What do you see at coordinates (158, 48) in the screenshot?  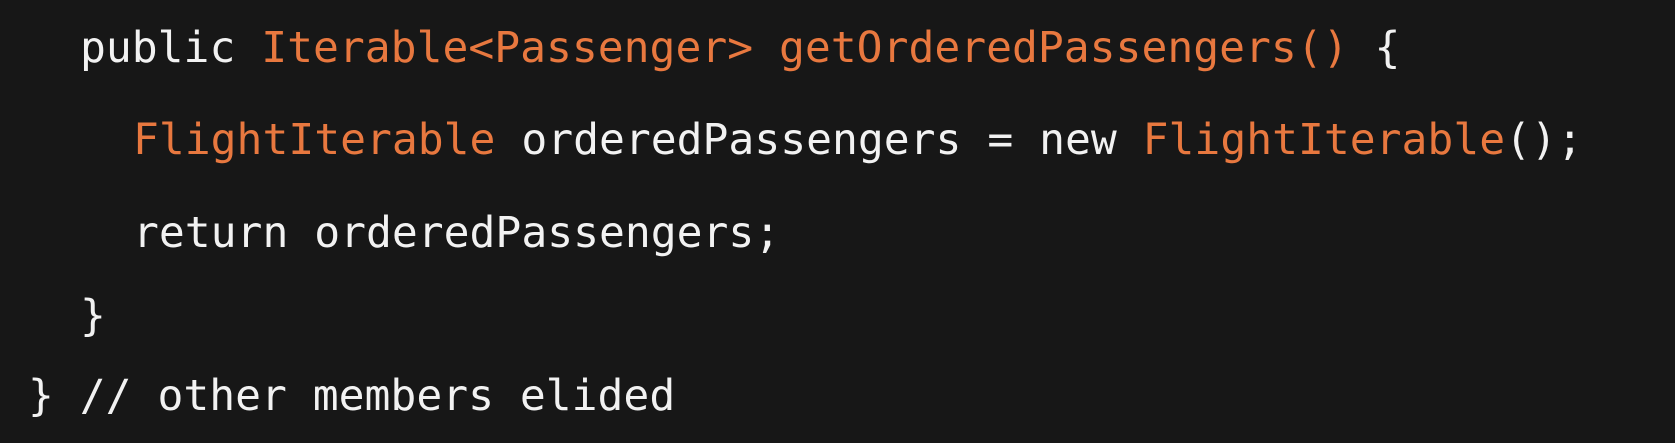 I see `keyword-public: public` at bounding box center [158, 48].